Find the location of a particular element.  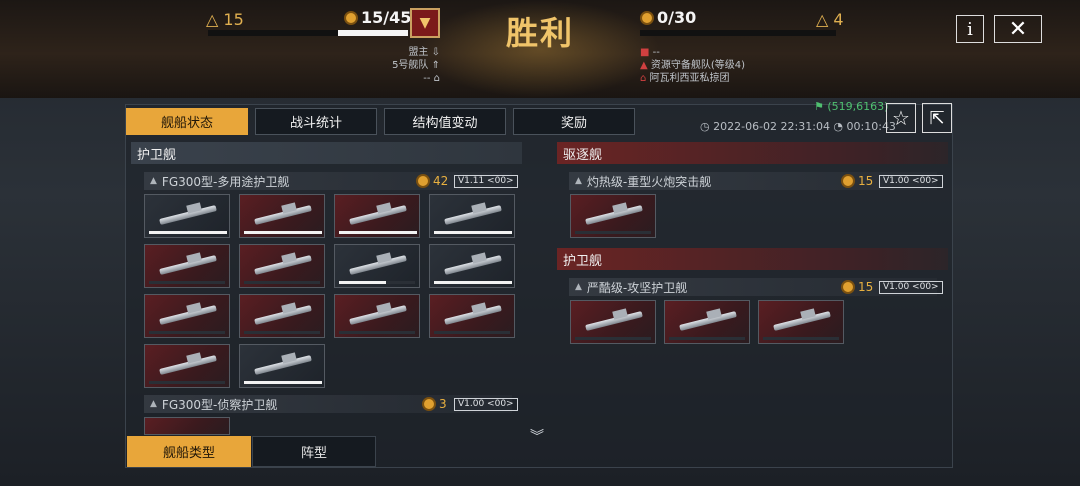

battle-coordinates: ⚑ (519,6163) is located at coordinates (851, 106).